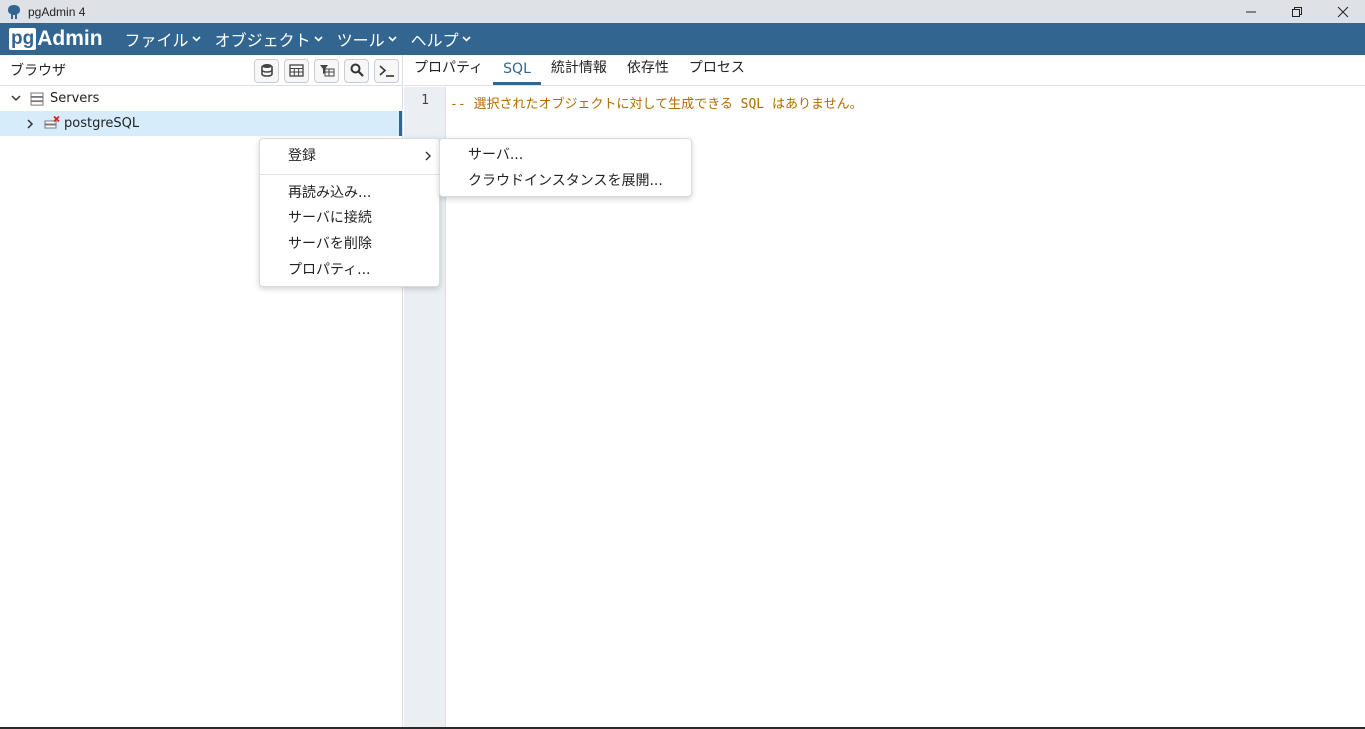 The image size is (1365, 729). I want to click on filtered-rows-button, so click(326, 71).